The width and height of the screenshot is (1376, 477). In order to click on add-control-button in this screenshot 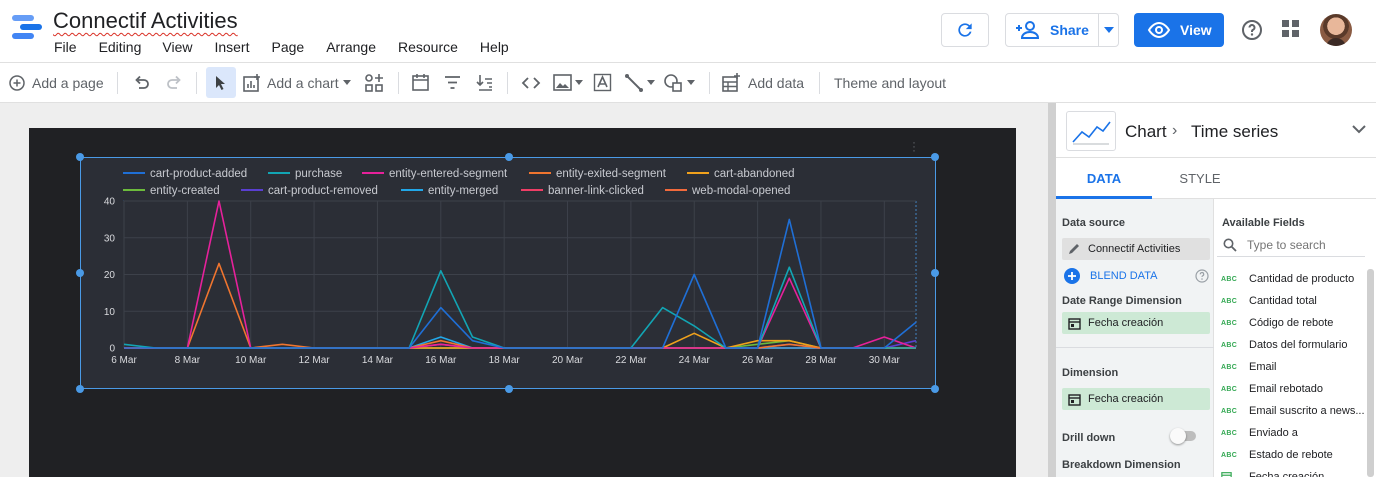, I will do `click(374, 82)`.